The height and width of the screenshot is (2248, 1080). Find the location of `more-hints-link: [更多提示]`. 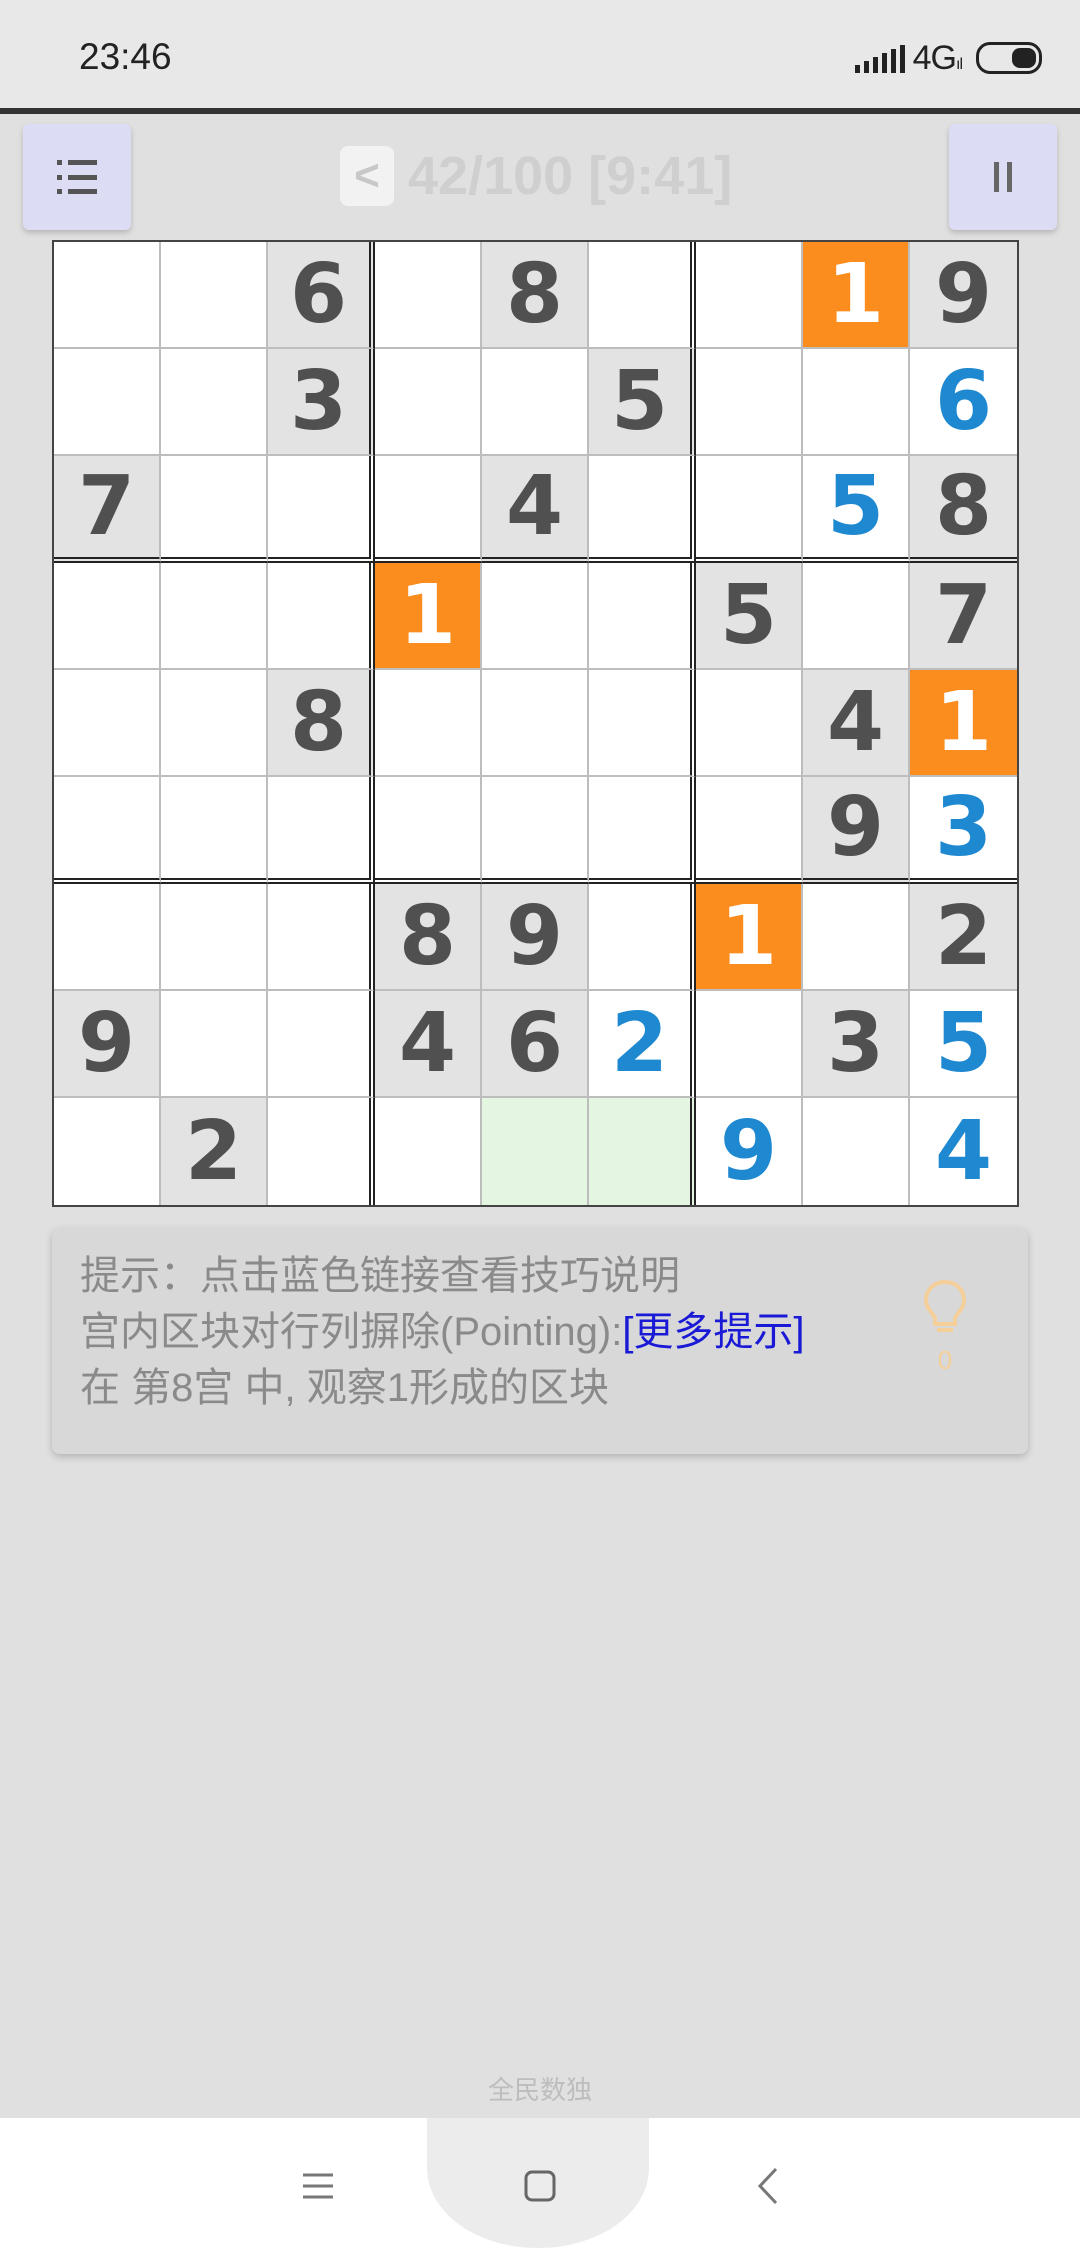

more-hints-link: [更多提示] is located at coordinates (713, 1332).